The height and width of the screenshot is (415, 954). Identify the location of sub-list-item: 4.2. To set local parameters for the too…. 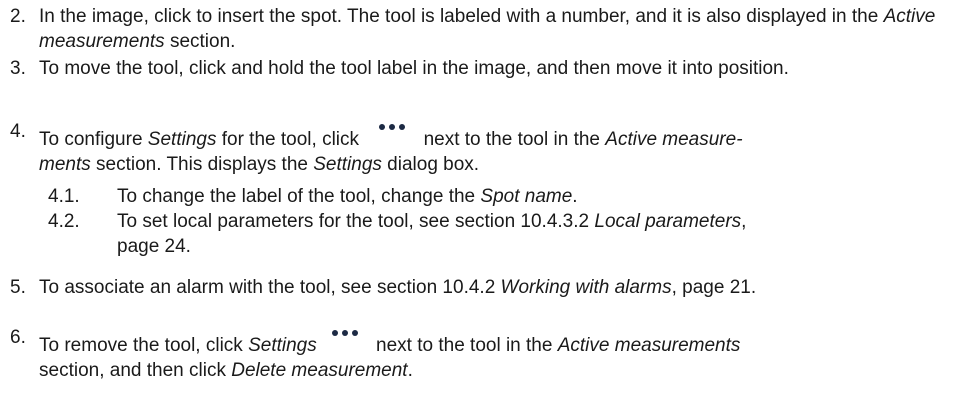
(498, 234).